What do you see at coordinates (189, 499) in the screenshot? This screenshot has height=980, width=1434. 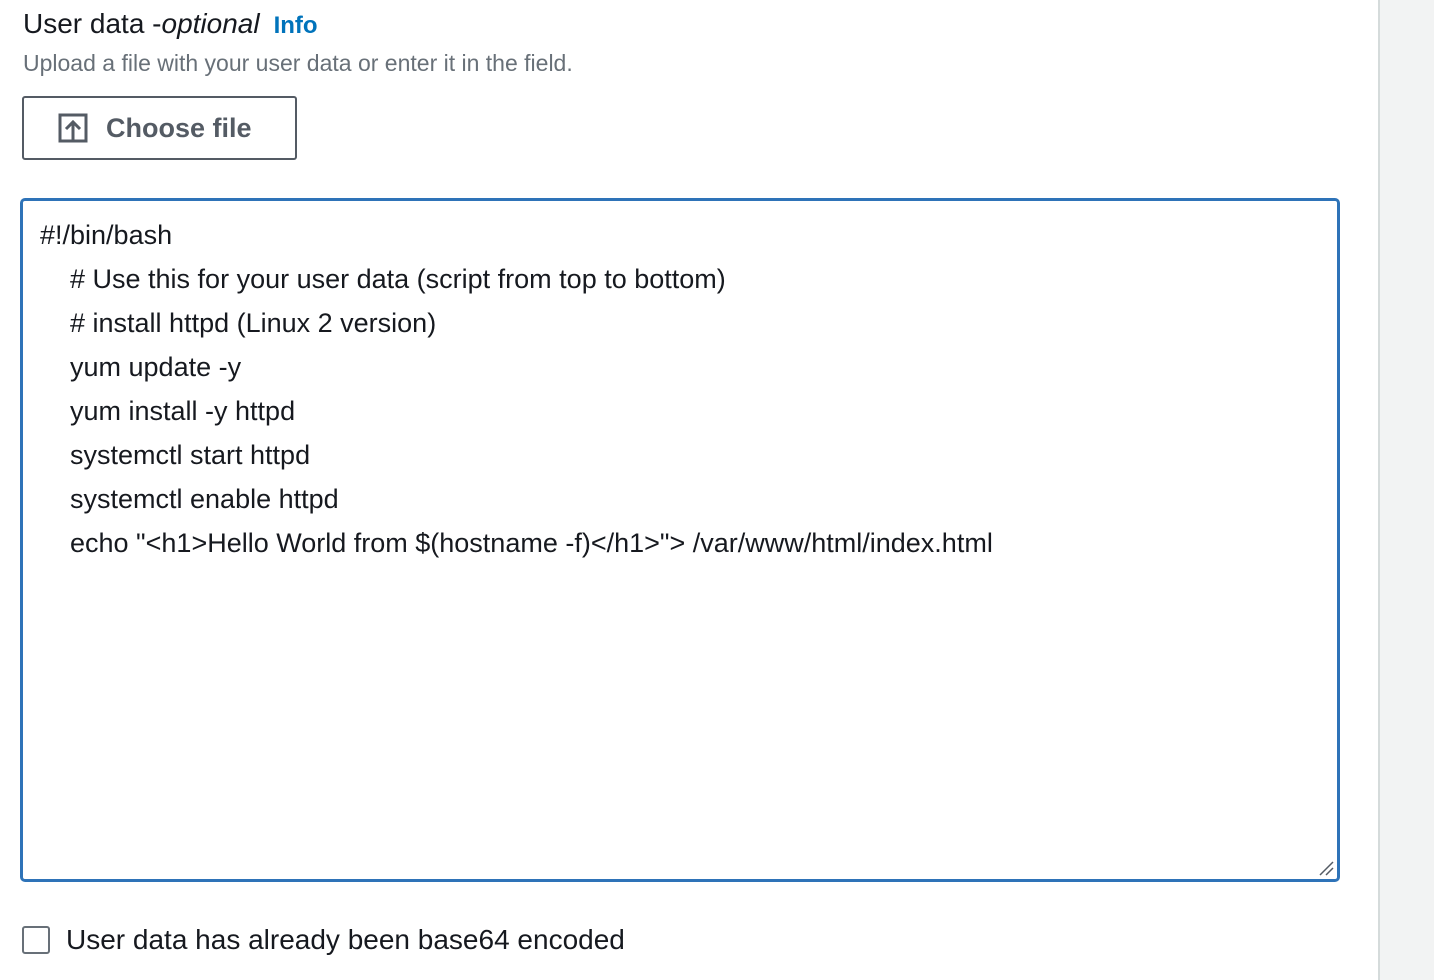 I see `script-line: systemctl enable httpd` at bounding box center [189, 499].